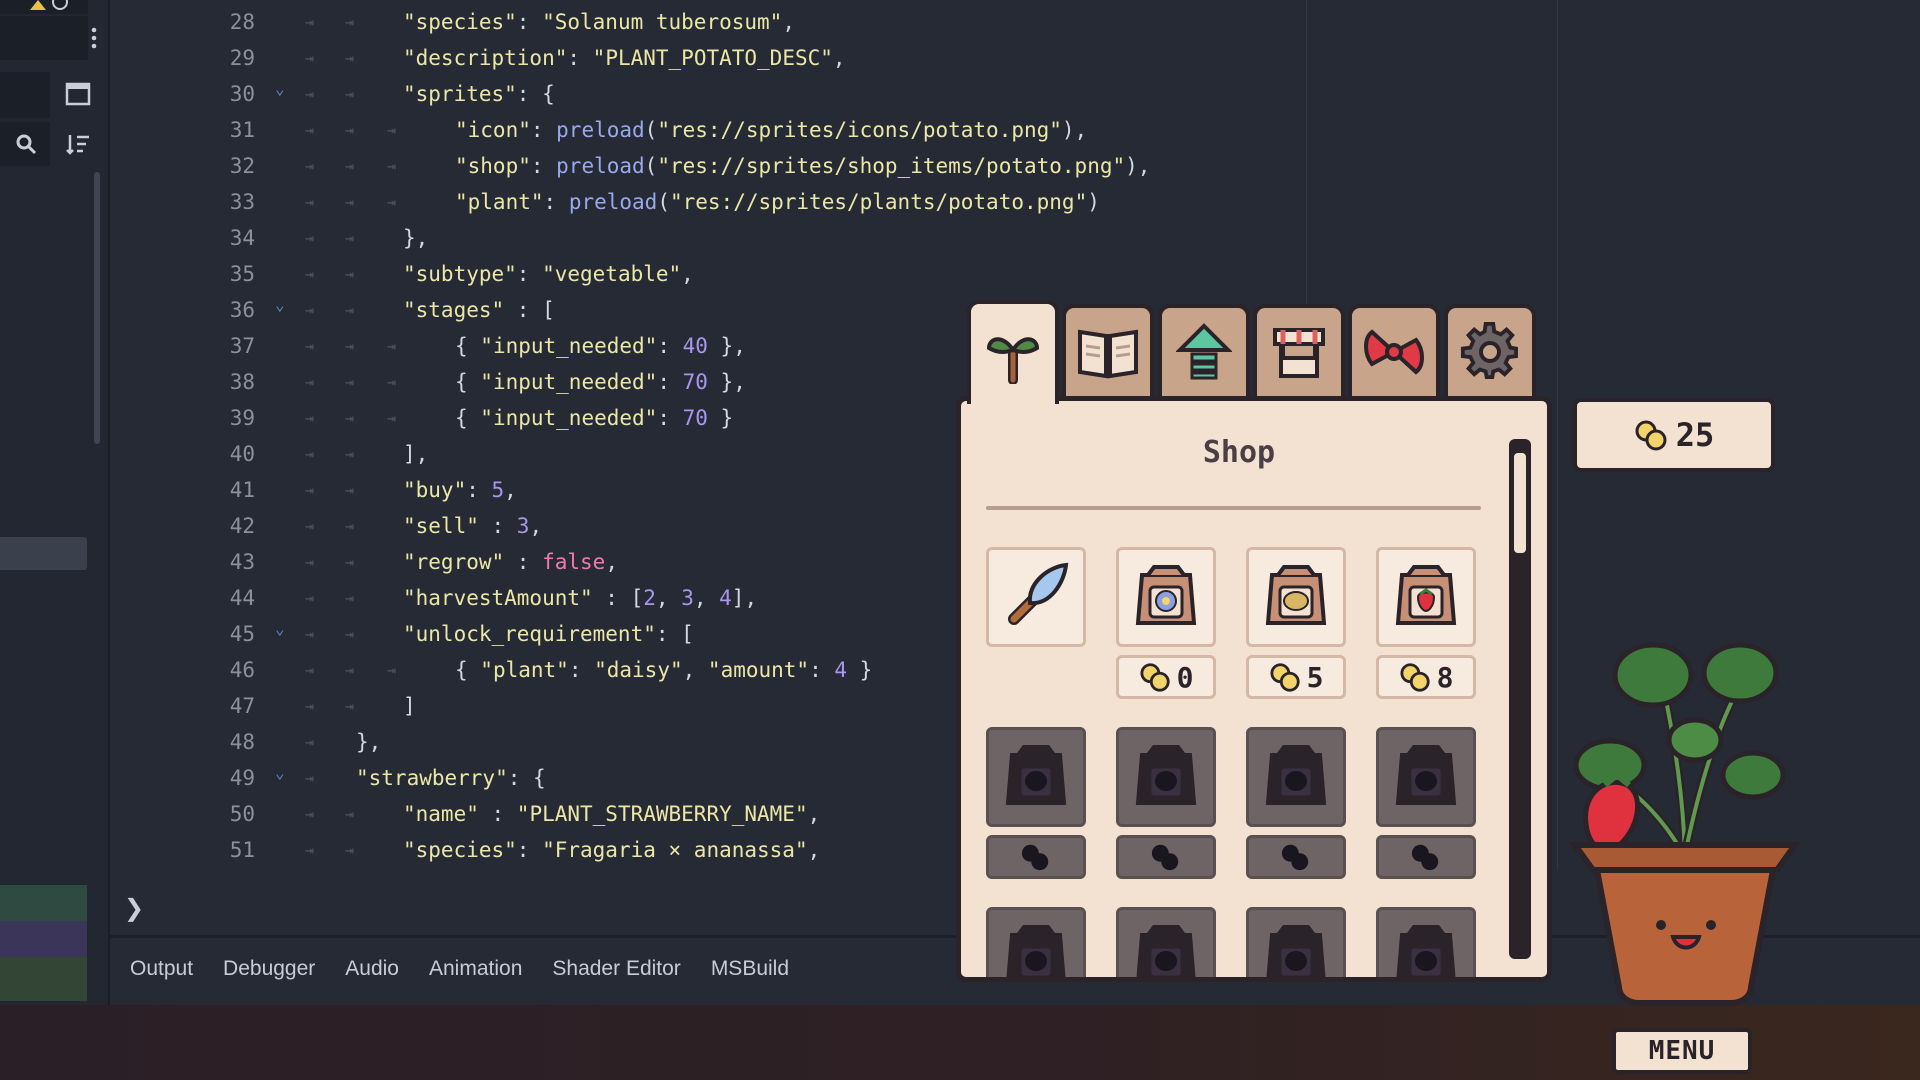  Describe the element at coordinates (409, 706) in the screenshot. I see `code-text: ]` at that location.